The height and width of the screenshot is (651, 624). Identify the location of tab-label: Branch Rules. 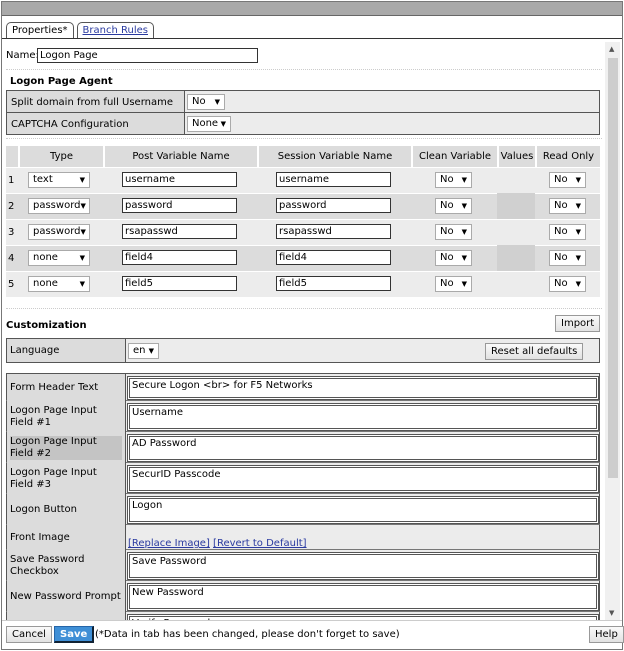
(115, 30).